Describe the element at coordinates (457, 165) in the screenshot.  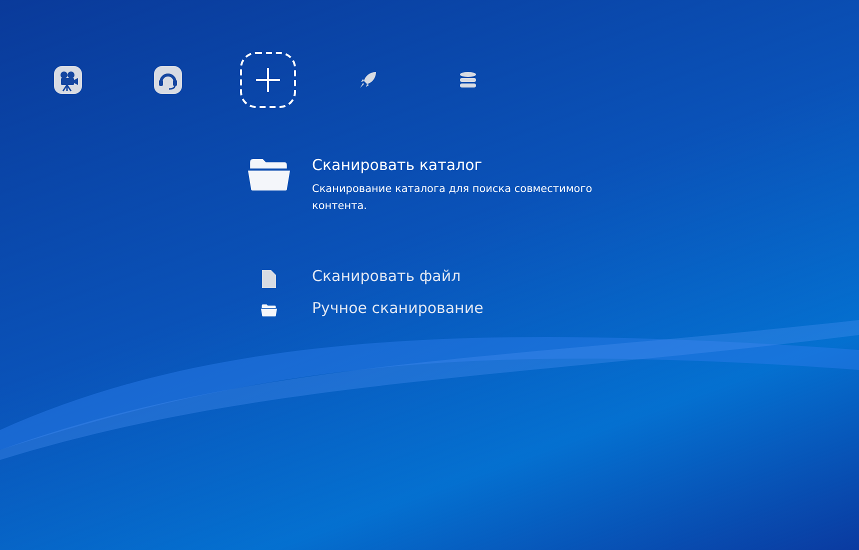
I see `menu-item-label: Сканировать каталог` at that location.